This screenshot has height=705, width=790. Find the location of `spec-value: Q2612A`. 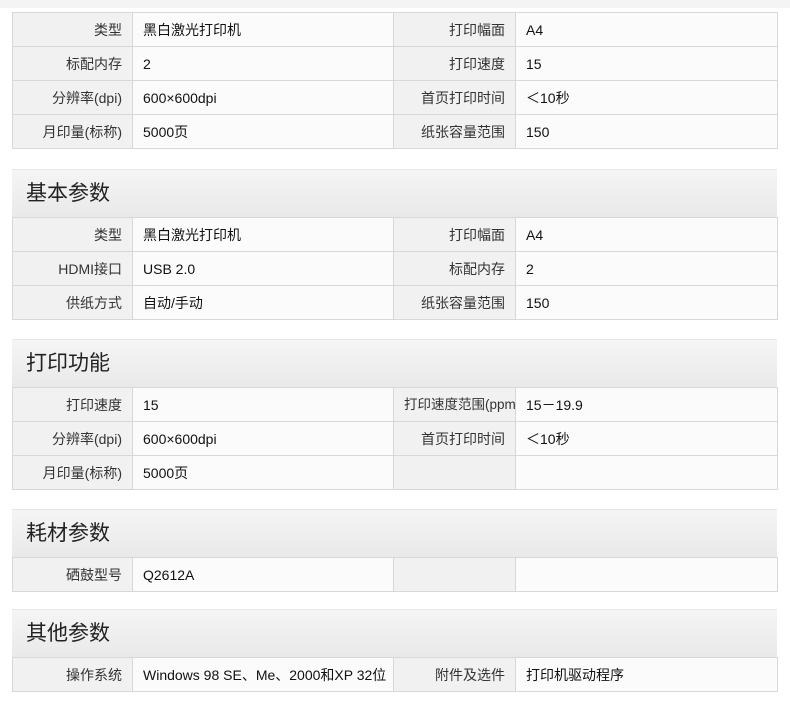

spec-value: Q2612A is located at coordinates (263, 574).